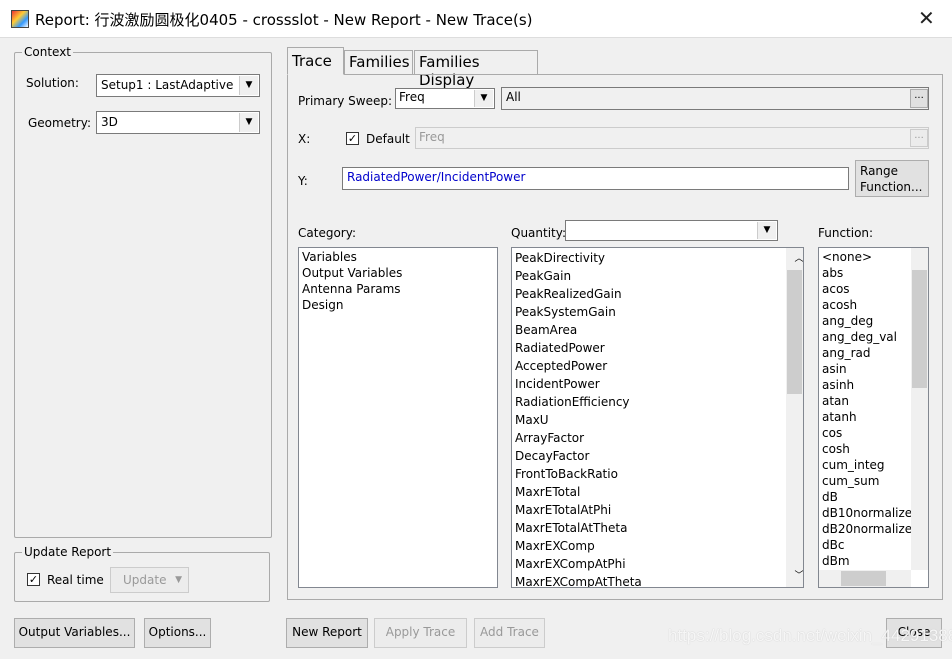 This screenshot has width=952, height=659. I want to click on primary-sweep-value: Freq, so click(412, 97).